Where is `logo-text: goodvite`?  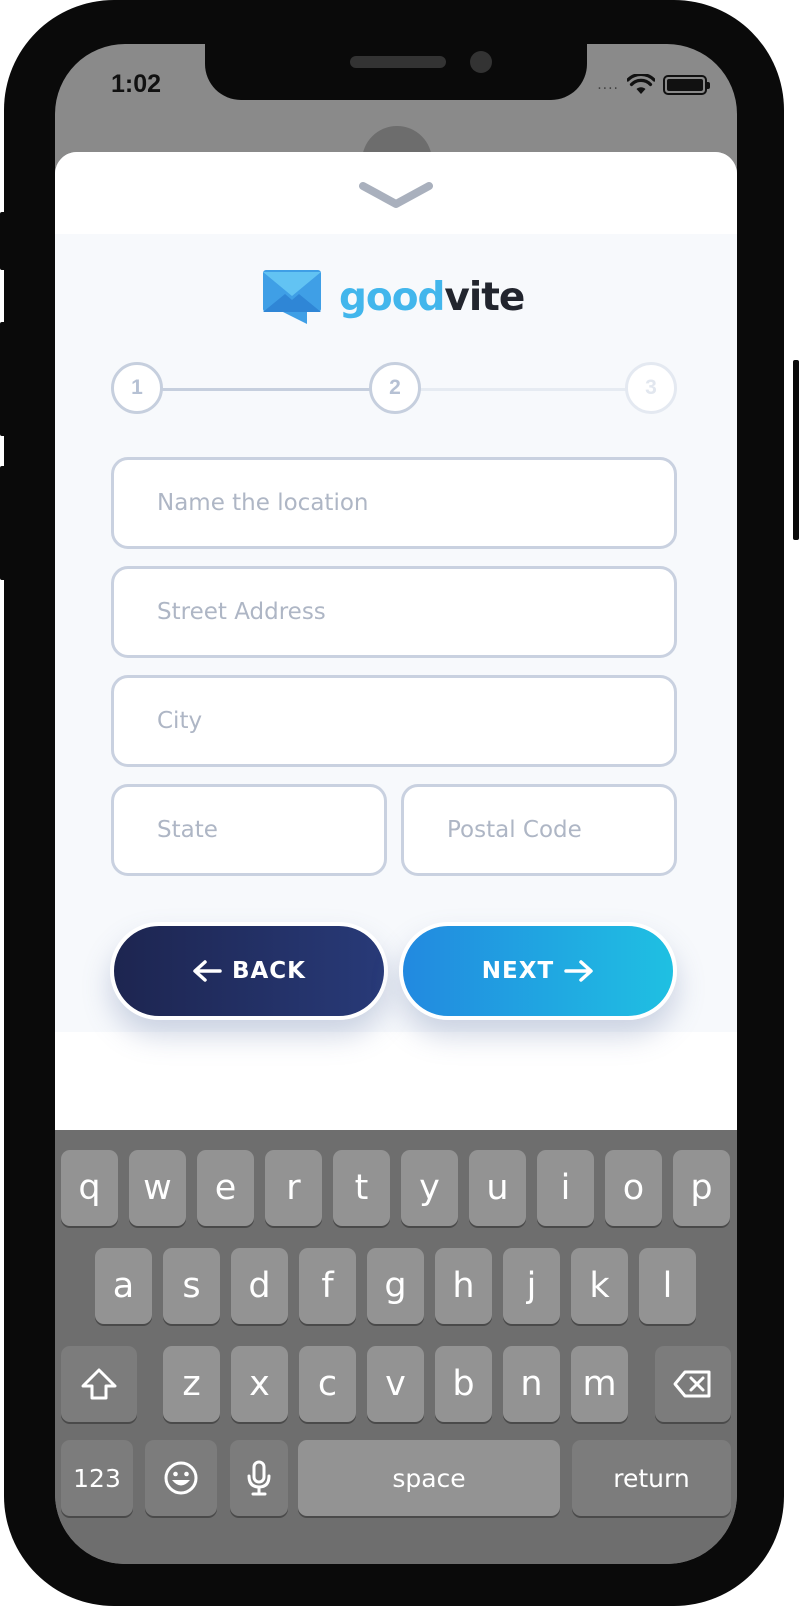 logo-text: goodvite is located at coordinates (432, 297).